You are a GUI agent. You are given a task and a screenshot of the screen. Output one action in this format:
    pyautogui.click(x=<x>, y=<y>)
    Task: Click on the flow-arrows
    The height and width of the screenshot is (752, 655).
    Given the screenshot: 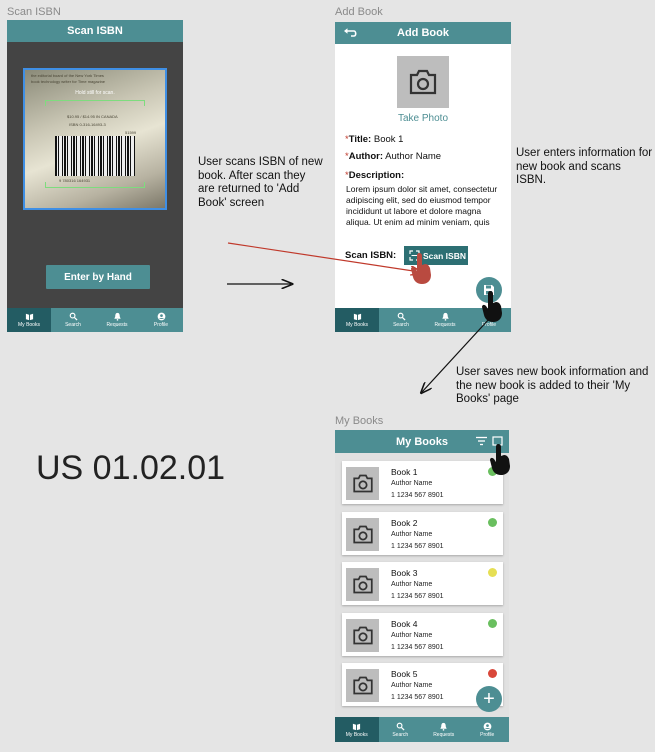 What is the action you would take?
    pyautogui.click(x=368, y=358)
    